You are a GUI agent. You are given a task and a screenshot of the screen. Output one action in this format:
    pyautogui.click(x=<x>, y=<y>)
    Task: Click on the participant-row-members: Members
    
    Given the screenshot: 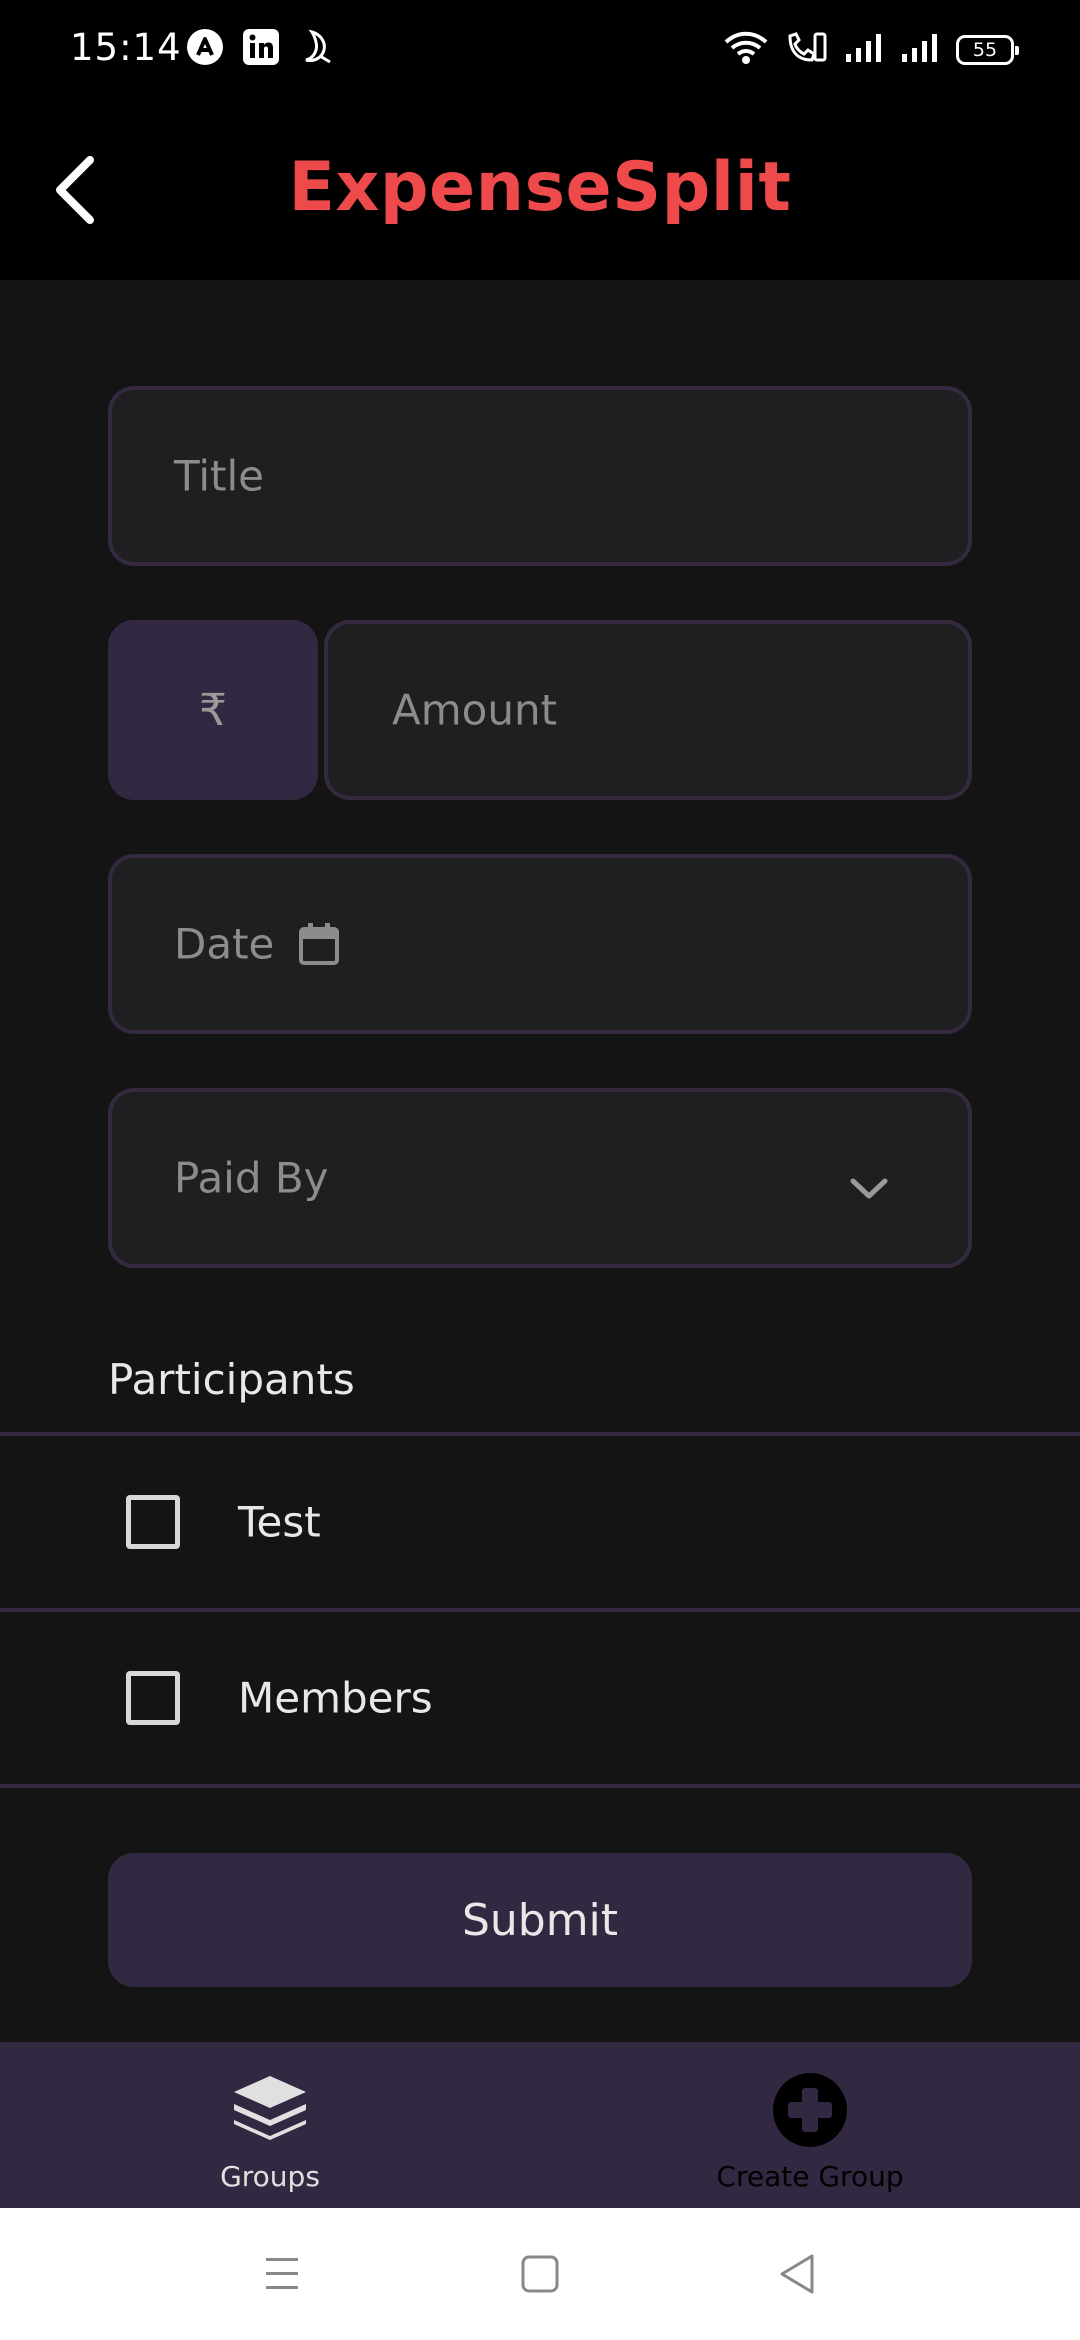 What is the action you would take?
    pyautogui.click(x=540, y=1698)
    